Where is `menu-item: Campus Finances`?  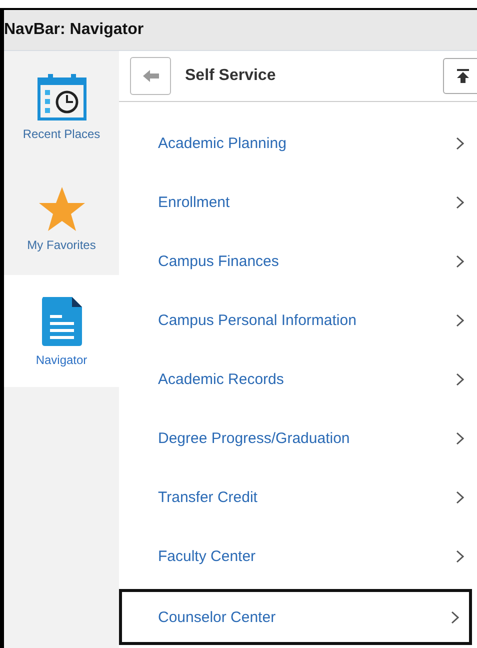
menu-item: Campus Finances is located at coordinates (298, 261).